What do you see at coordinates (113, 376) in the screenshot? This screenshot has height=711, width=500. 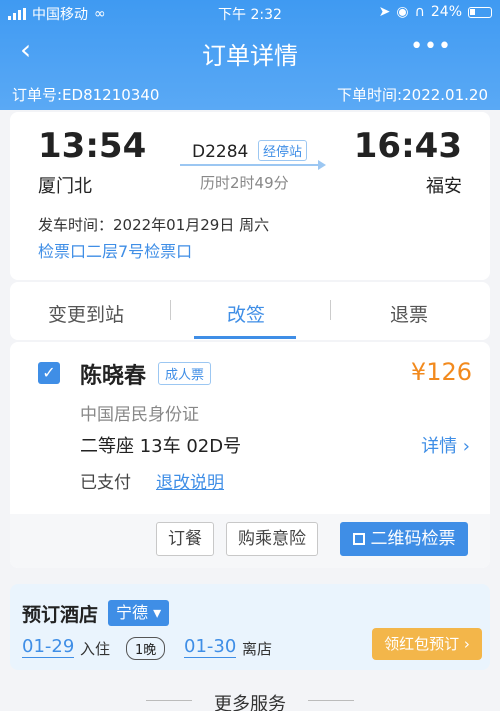 I see `passenger-name: 陈晓春` at bounding box center [113, 376].